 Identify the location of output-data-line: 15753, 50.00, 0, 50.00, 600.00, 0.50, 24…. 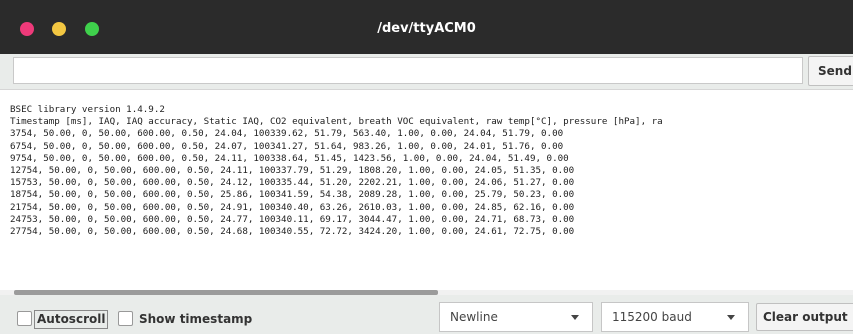
(292, 183).